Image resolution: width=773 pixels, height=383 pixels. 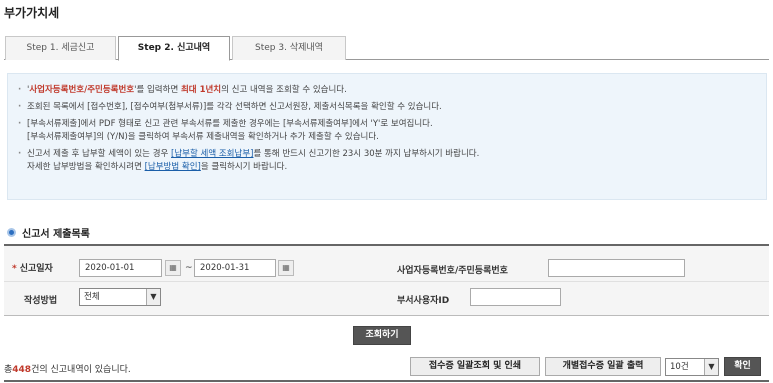 I want to click on section-title: 신고서 제출목록, so click(x=48, y=232).